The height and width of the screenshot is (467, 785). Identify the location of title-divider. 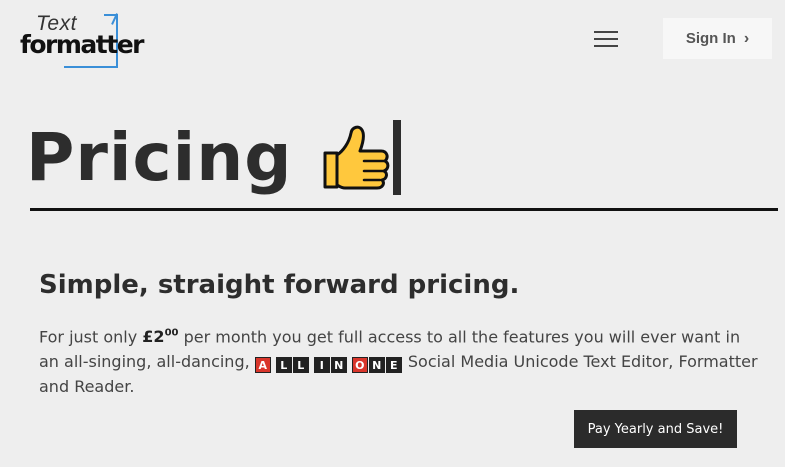
(404, 209).